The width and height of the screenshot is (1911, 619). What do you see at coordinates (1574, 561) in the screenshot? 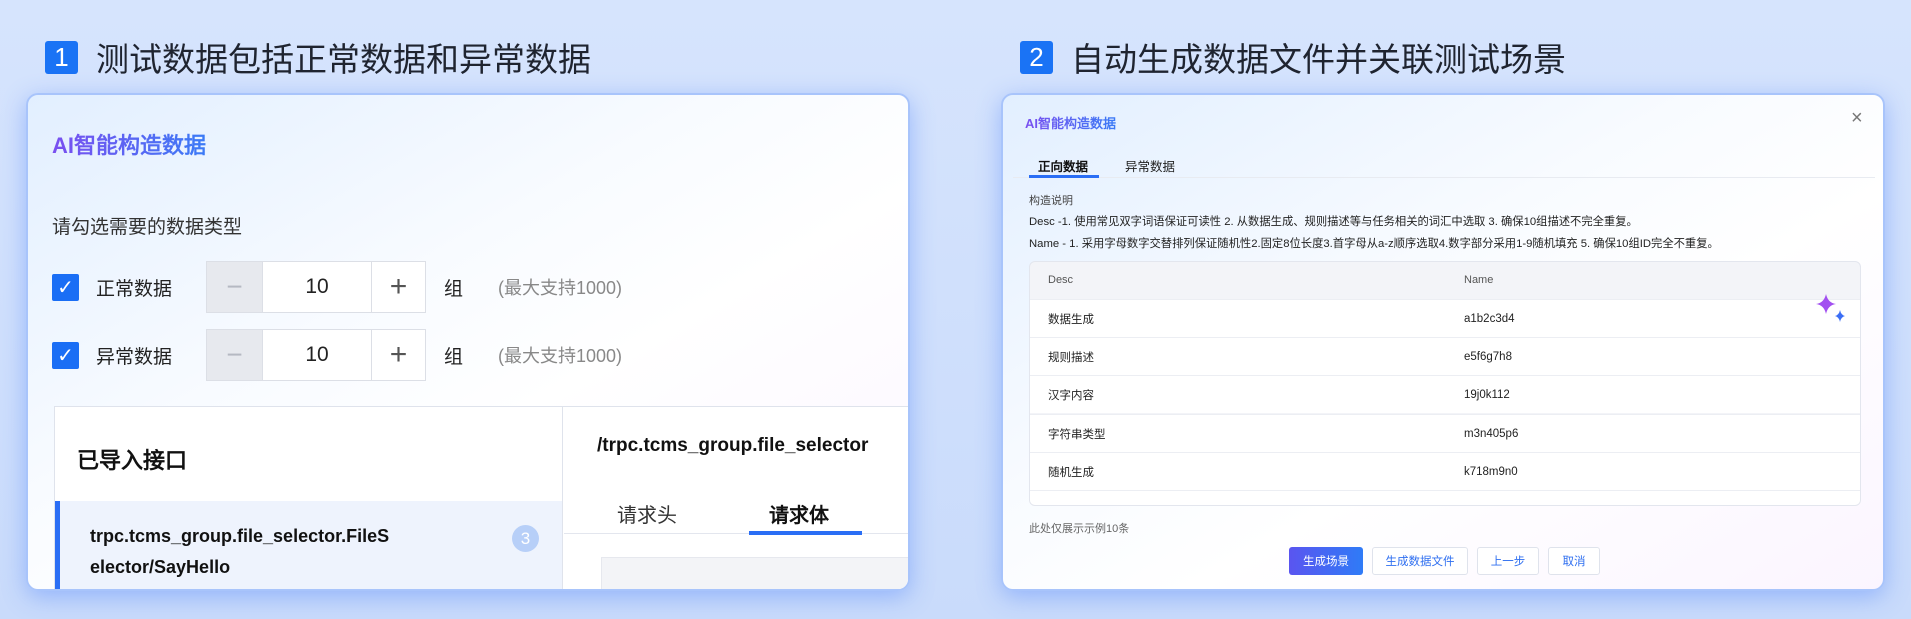
I see `cancel-button: 取消` at bounding box center [1574, 561].